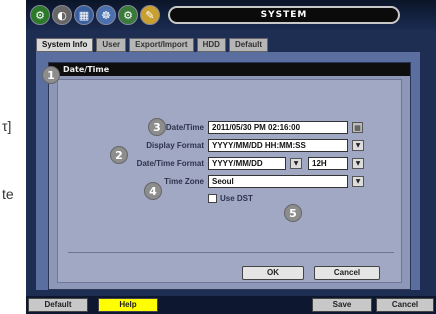  I want to click on default-button: Default, so click(58, 305).